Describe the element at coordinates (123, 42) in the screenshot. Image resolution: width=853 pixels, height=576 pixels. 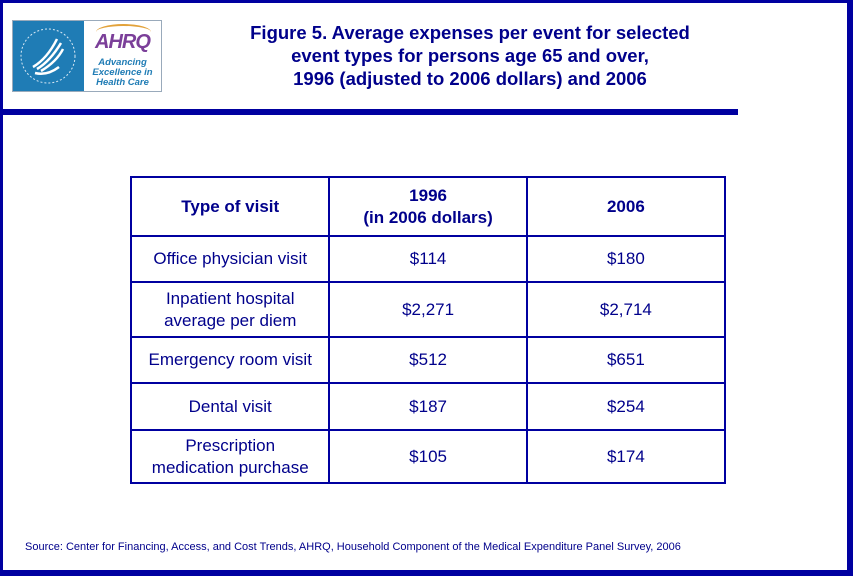
I see `ahrq-wordmark: AHRQ` at that location.